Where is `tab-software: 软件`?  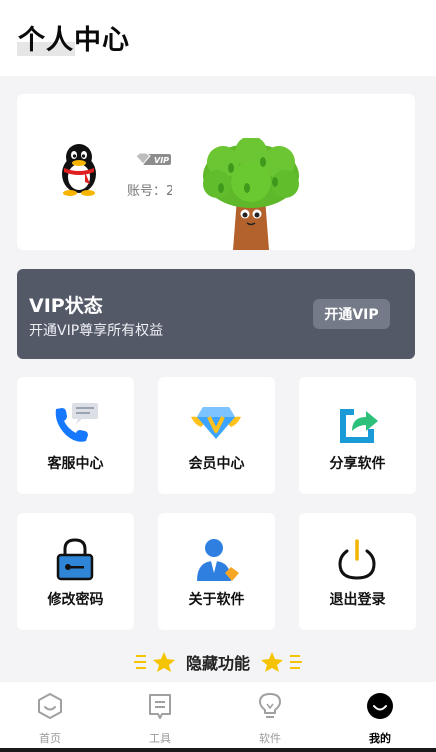
tab-software: 软件 is located at coordinates (270, 718).